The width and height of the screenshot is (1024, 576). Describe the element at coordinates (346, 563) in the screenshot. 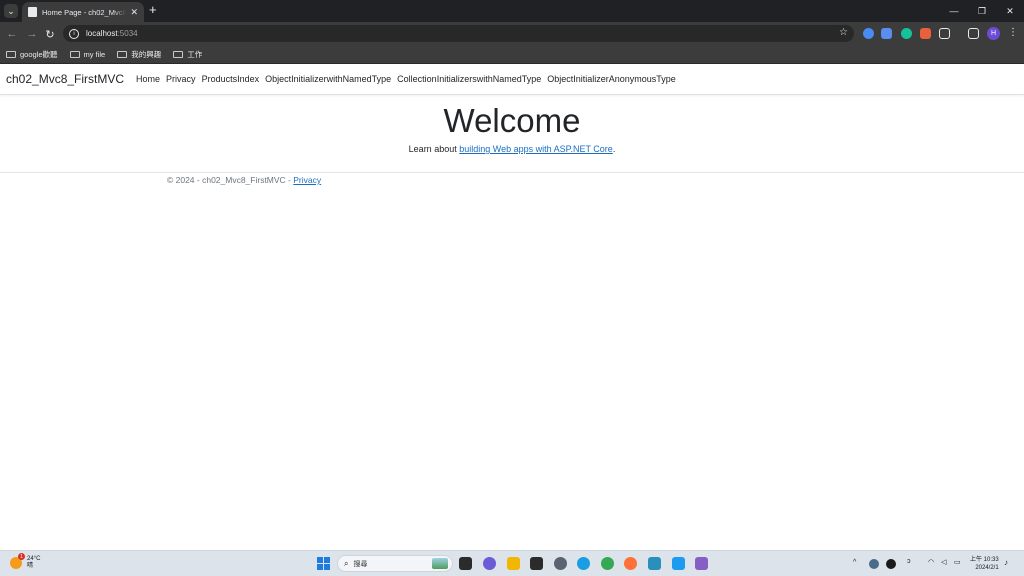

I see `search-icon: ⌕` at that location.